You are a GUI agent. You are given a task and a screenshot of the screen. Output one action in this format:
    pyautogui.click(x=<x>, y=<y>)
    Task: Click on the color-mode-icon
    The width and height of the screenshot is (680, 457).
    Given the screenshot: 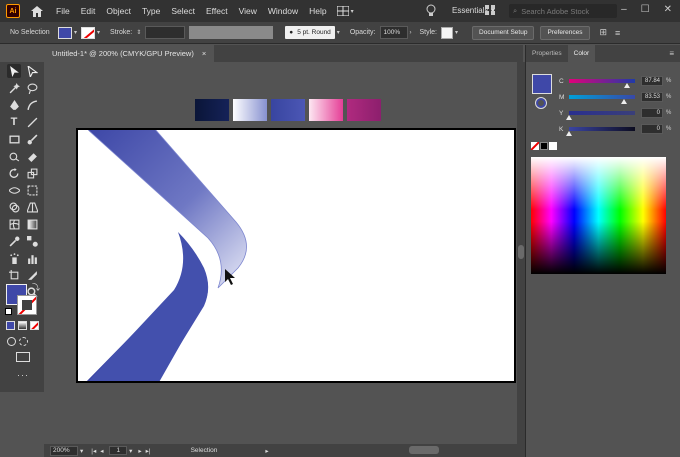 What is the action you would take?
    pyautogui.click(x=10, y=325)
    